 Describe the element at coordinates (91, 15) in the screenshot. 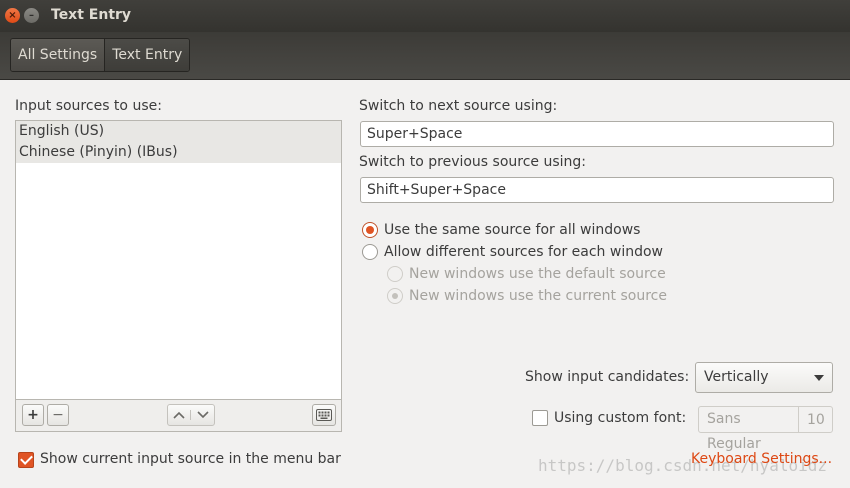

I see `window-title: Text Entry` at that location.